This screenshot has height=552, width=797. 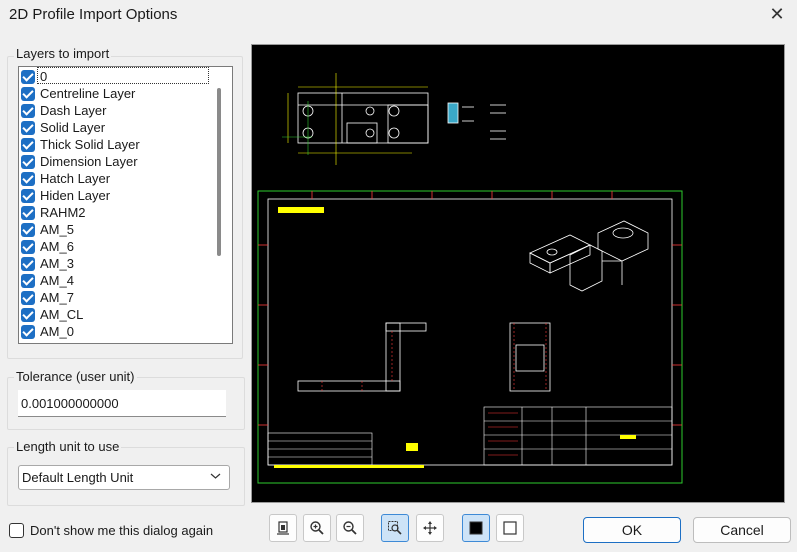 I want to click on layers-group-label: Layers to import, so click(x=63, y=53).